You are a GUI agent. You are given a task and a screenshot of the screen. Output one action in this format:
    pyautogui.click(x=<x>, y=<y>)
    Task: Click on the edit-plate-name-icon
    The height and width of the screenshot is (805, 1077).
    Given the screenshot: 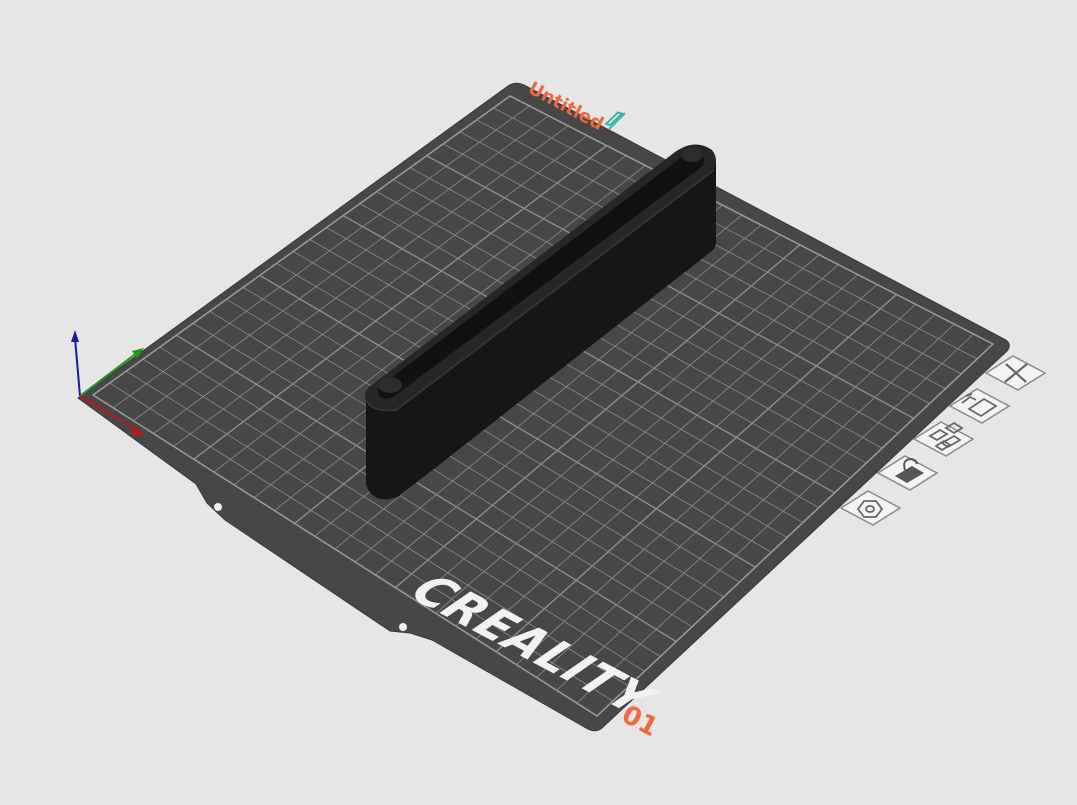 What is the action you would take?
    pyautogui.click(x=616, y=120)
    